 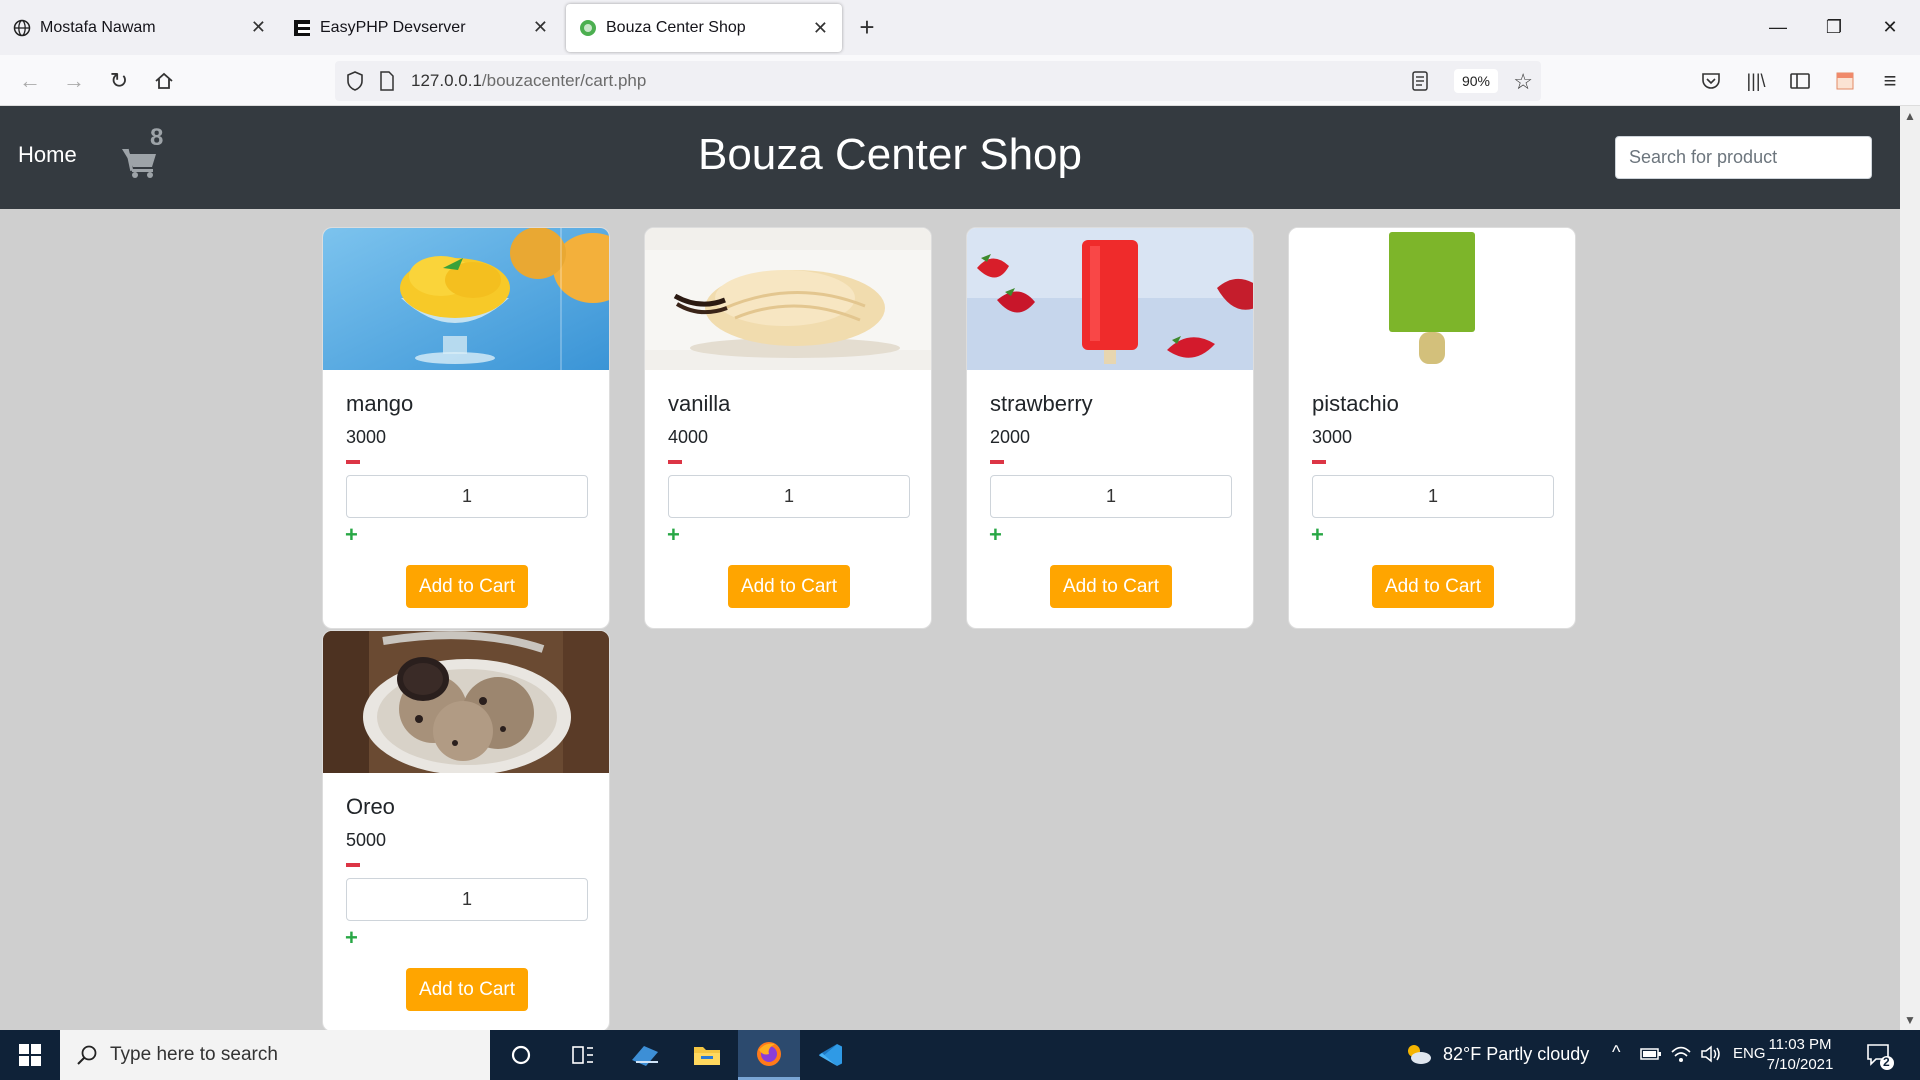 I want to click on page-scrollbar: ▲ ▼, so click(x=1910, y=568).